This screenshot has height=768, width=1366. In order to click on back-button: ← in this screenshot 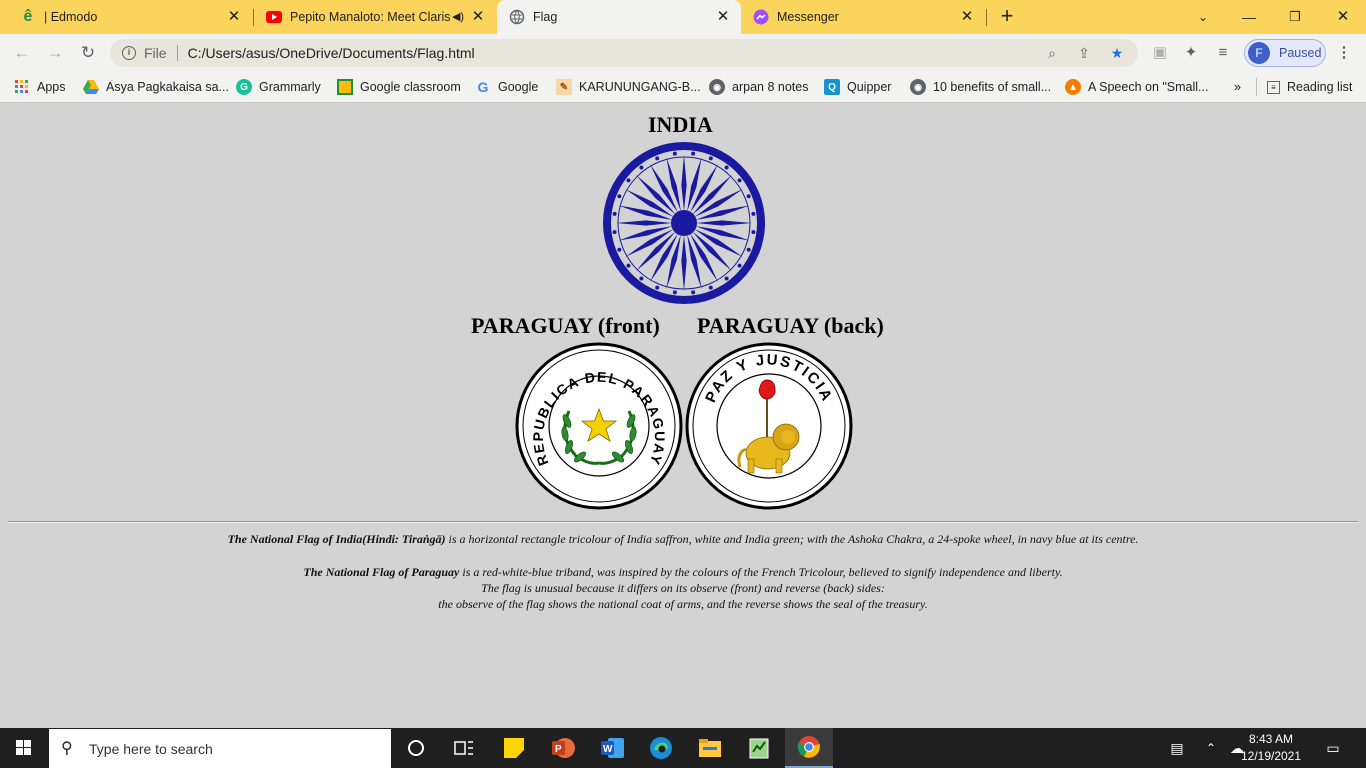, I will do `click(22, 53)`.